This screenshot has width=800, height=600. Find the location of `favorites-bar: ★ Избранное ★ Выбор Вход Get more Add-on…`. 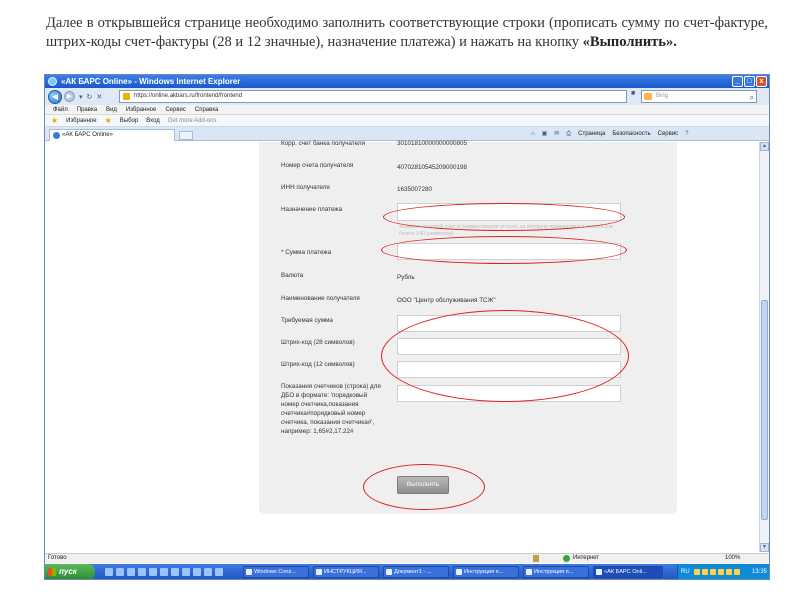

favorites-bar: ★ Избранное ★ Выбор Вход Get more Add-on… is located at coordinates (407, 121).